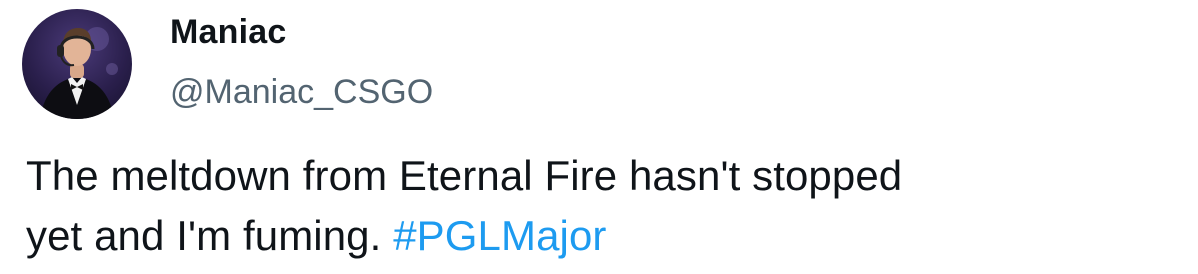  I want to click on tweet-text-fragment: yet and I'm fuming., so click(210, 235).